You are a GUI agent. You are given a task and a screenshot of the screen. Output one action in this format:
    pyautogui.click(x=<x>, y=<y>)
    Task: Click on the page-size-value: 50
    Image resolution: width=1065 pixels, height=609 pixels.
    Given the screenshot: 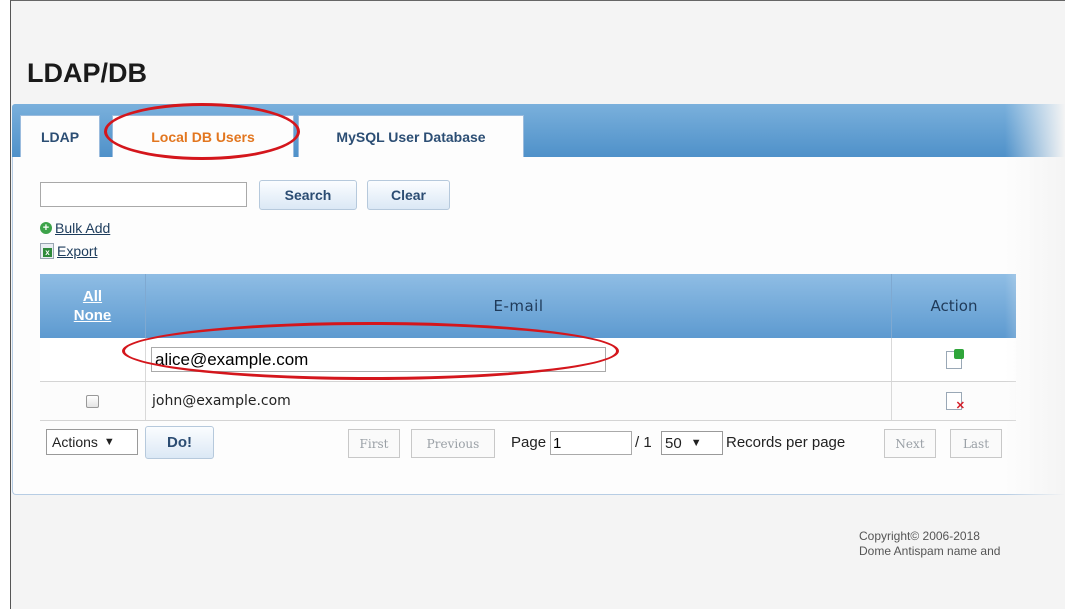 What is the action you would take?
    pyautogui.click(x=673, y=443)
    